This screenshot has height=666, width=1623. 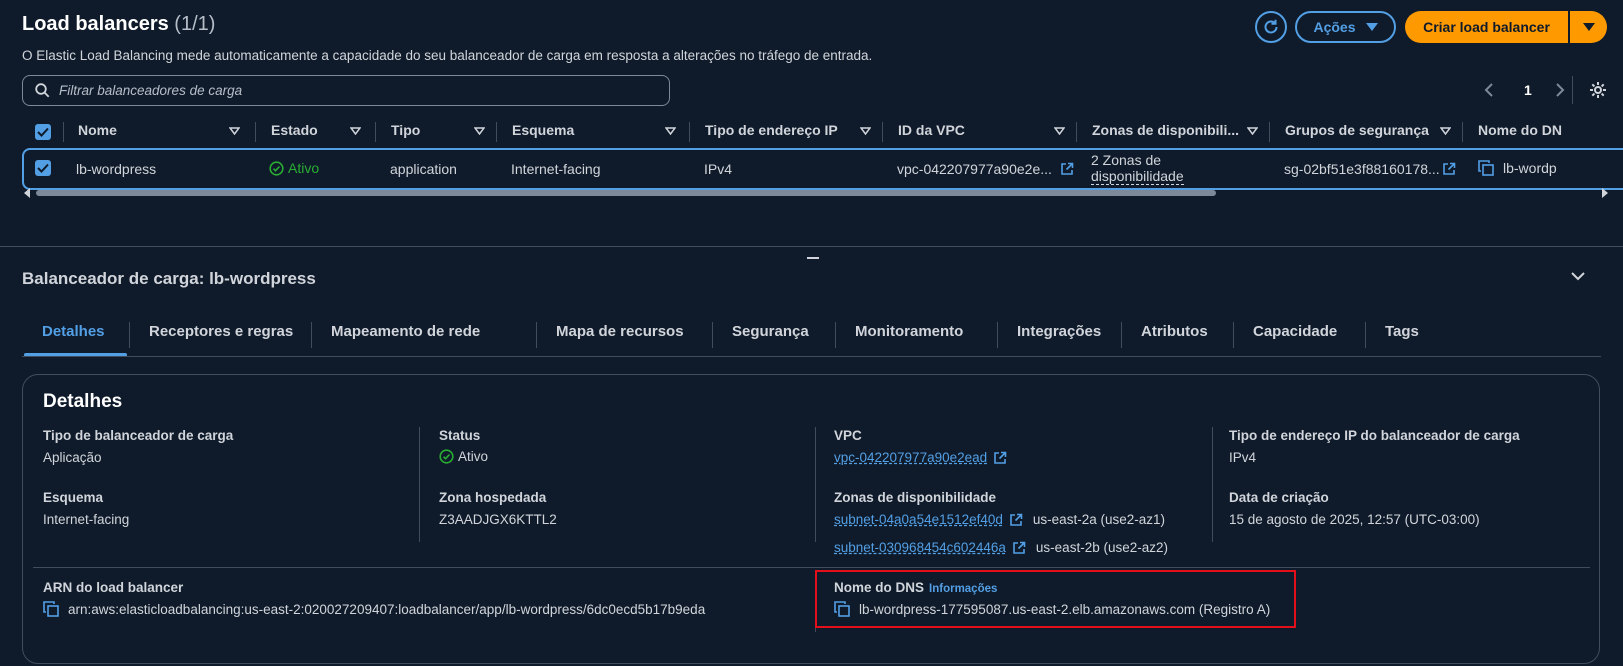 What do you see at coordinates (1357, 130) in the screenshot?
I see `column-header-security-groups: Grupos de segurança` at bounding box center [1357, 130].